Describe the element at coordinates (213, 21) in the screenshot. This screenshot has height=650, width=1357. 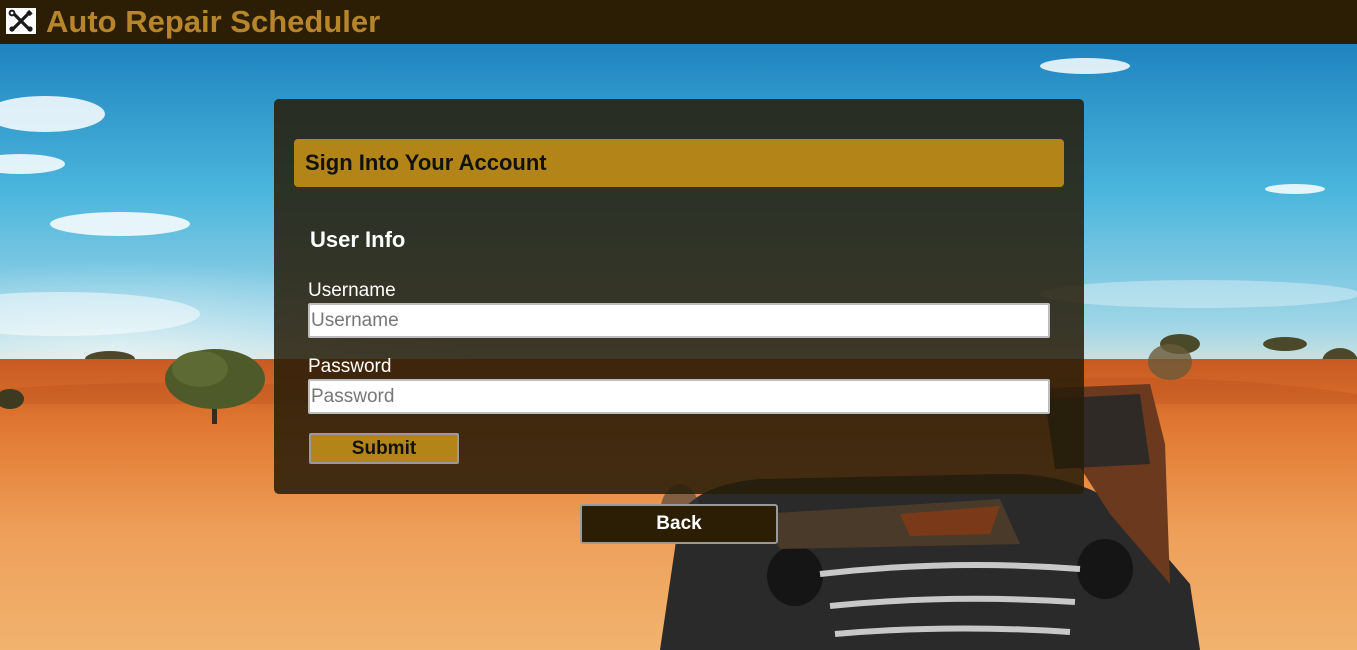
I see `app-title: Auto Repair Scheduler` at that location.